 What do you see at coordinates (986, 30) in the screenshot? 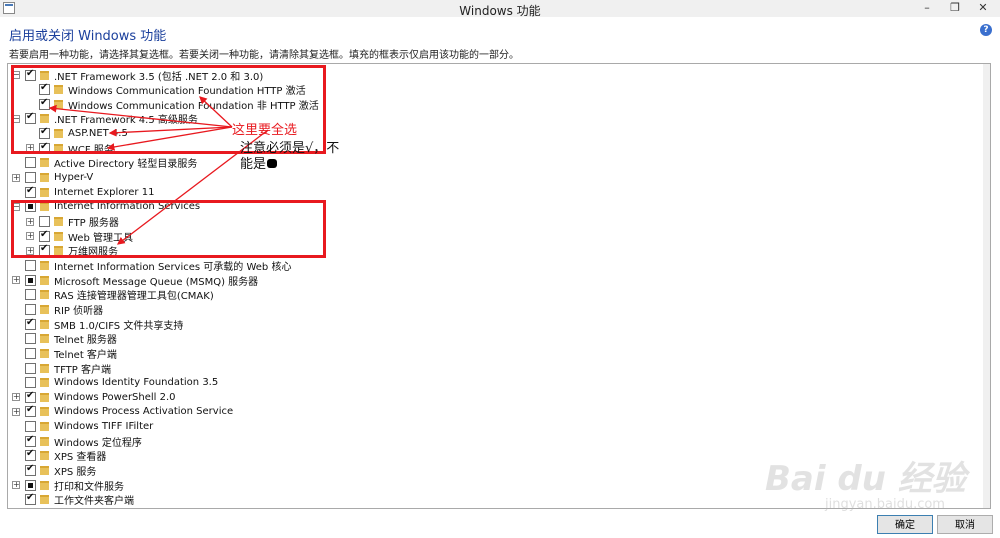
I see `help-icon: ?` at bounding box center [986, 30].